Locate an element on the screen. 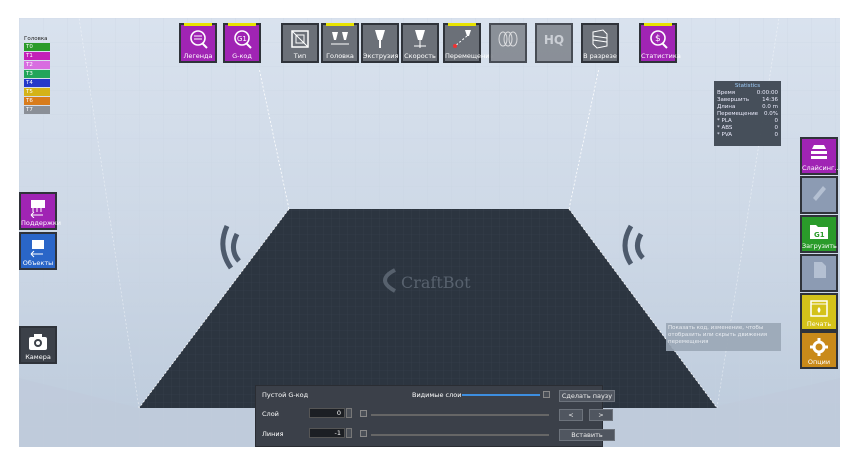 The height and width of the screenshot is (465, 858). travel-path-icon is located at coordinates (462, 39).